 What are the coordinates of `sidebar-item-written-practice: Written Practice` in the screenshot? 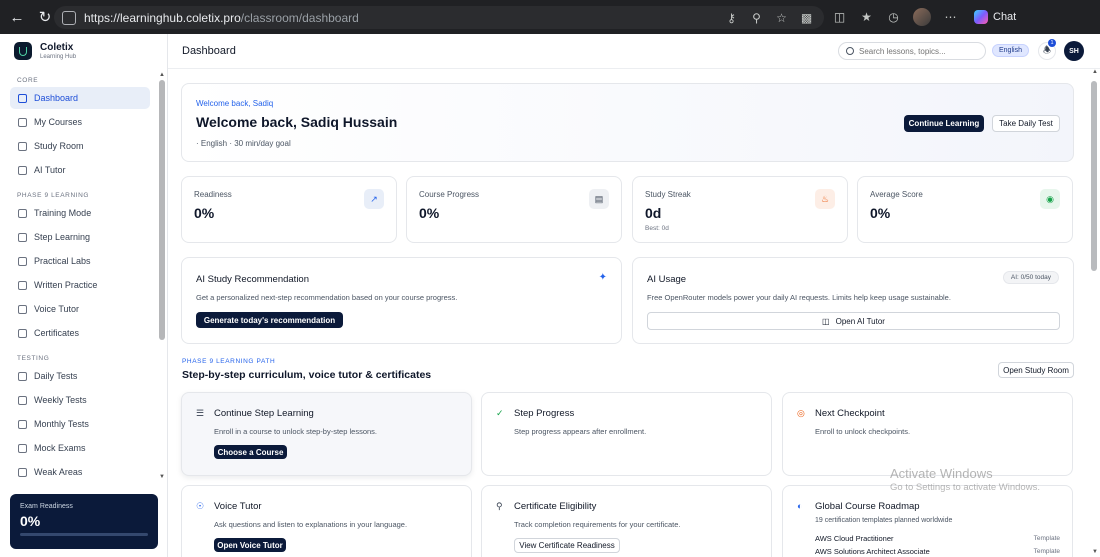 It's located at (80, 285).